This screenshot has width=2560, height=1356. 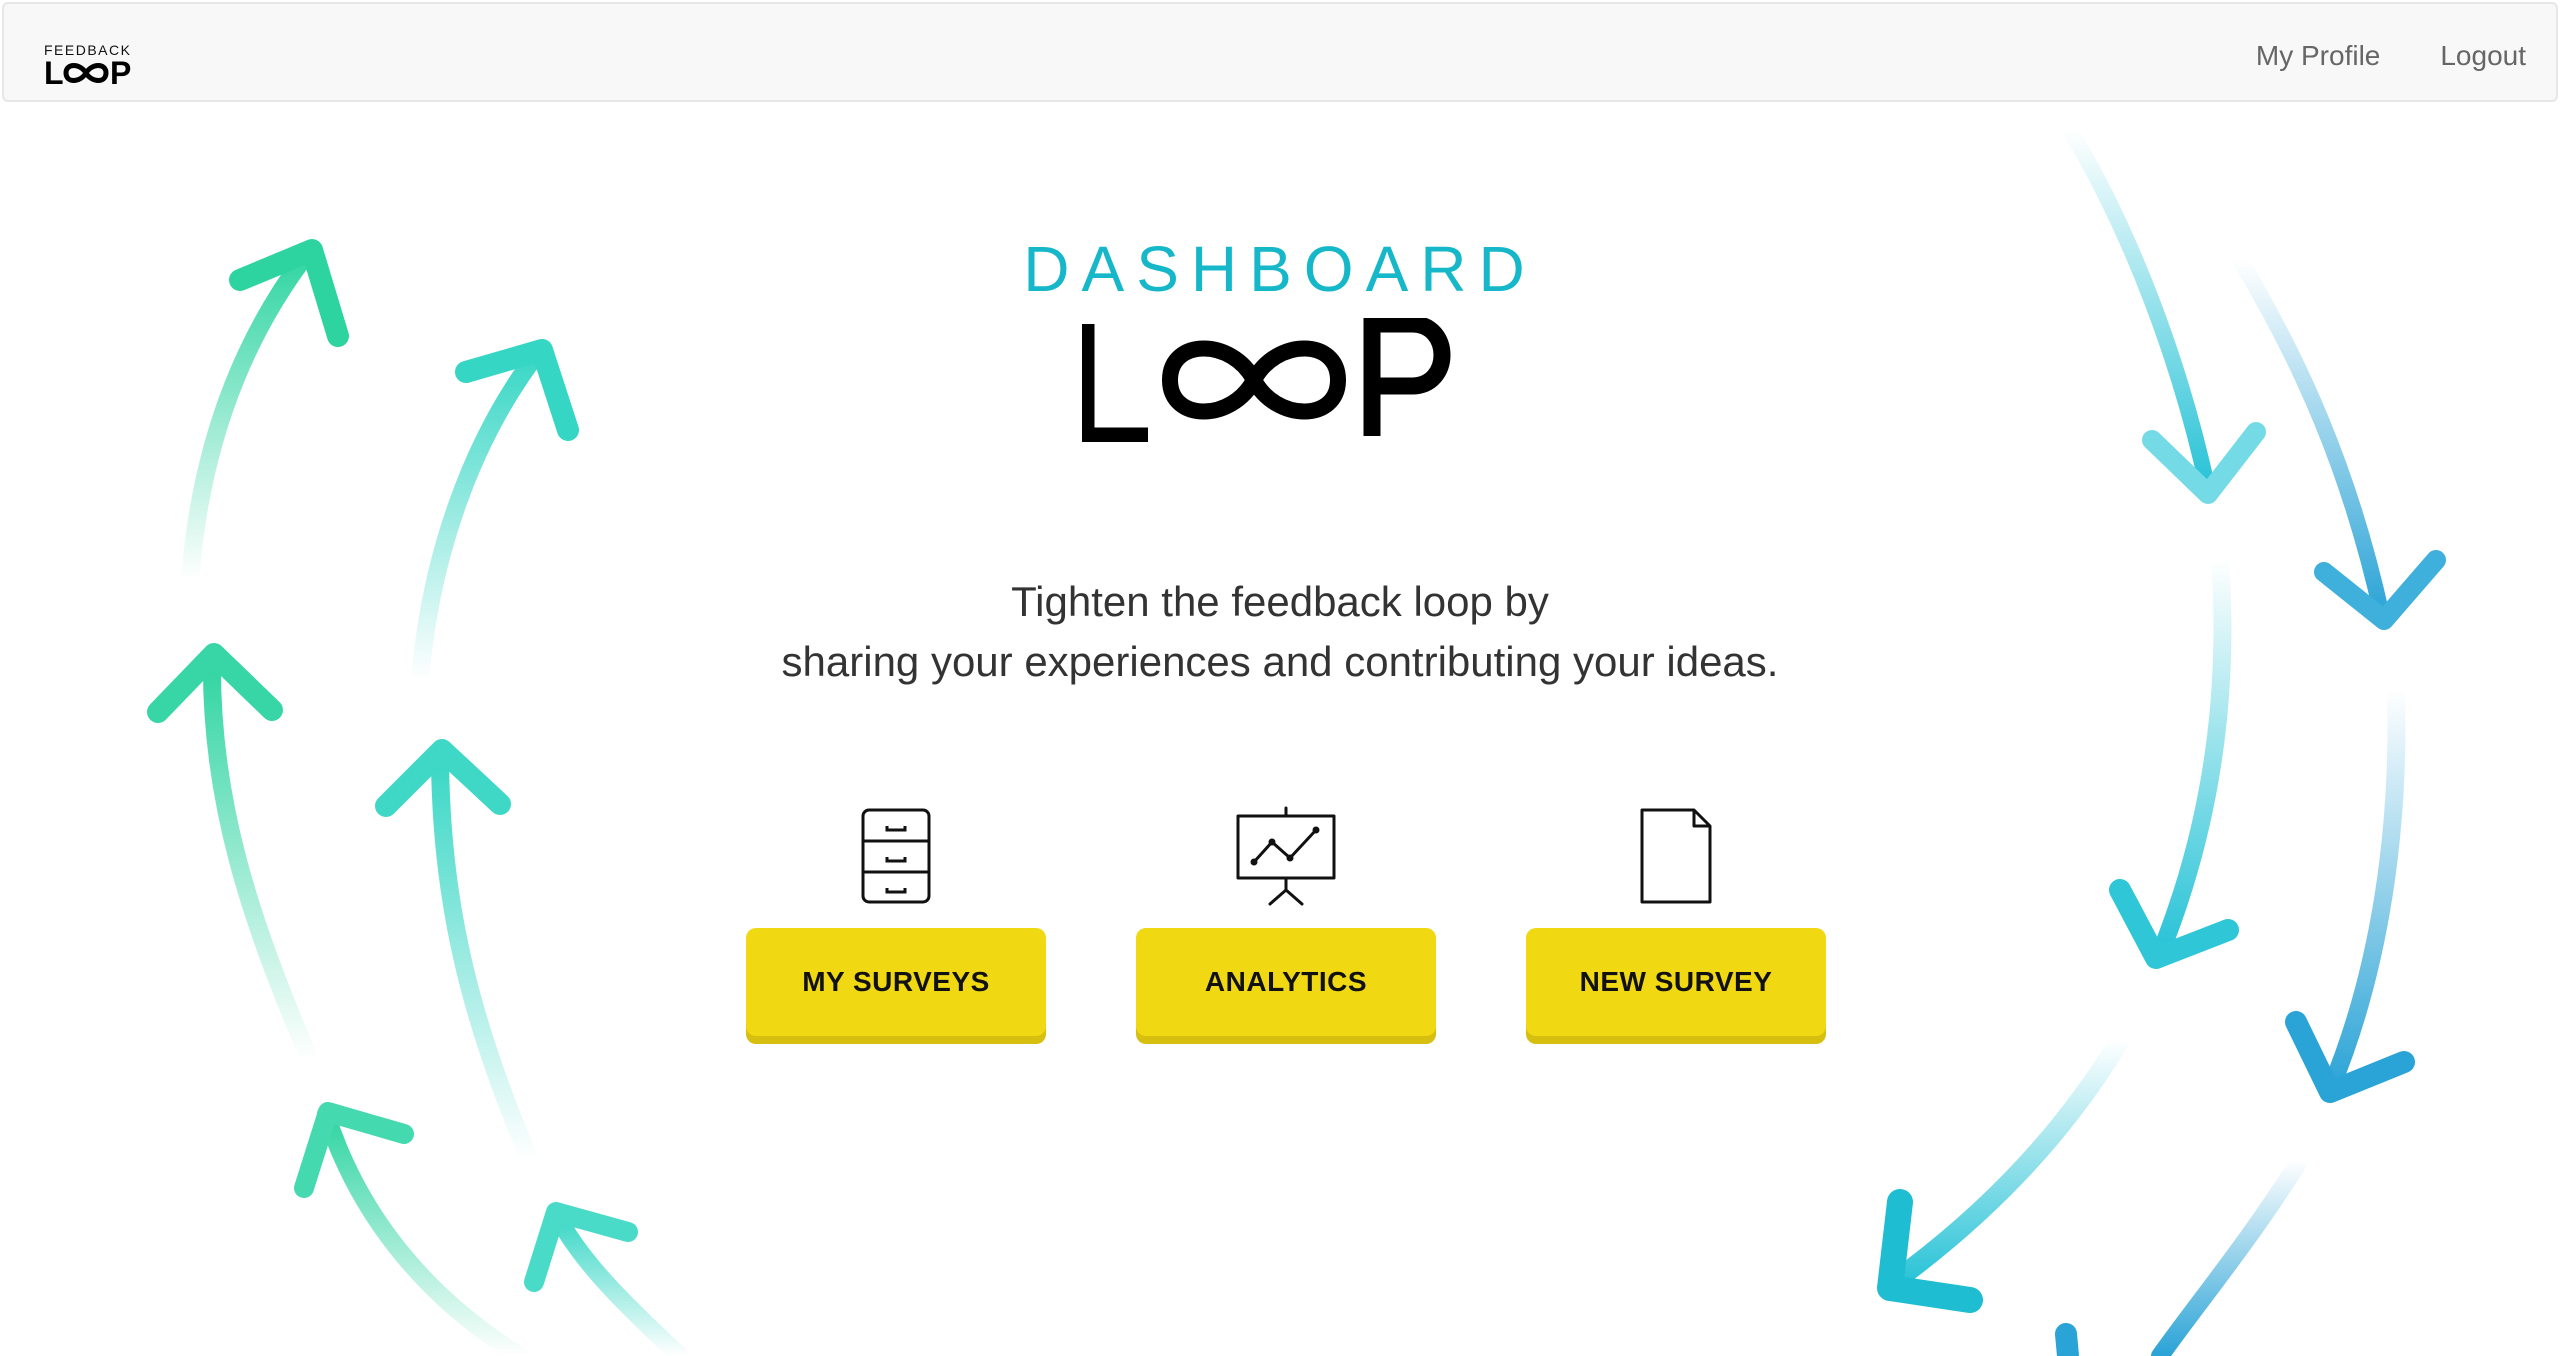 I want to click on loop-logo, so click(x=1266, y=380).